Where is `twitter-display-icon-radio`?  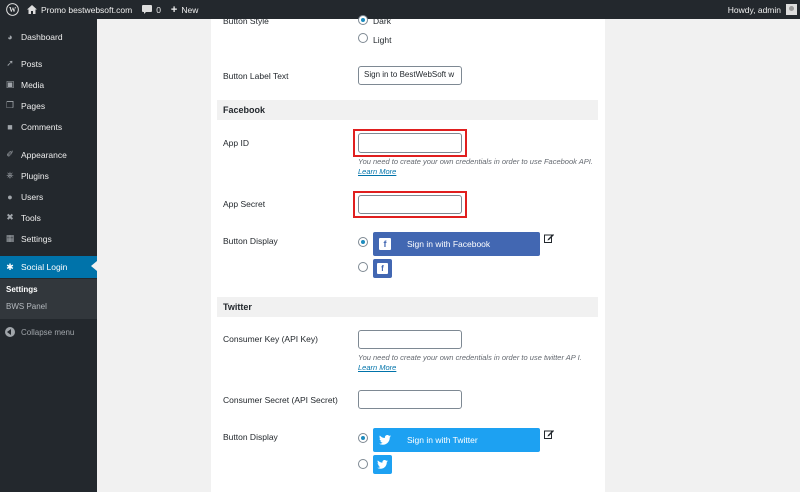
twitter-display-icon-radio is located at coordinates (363, 464).